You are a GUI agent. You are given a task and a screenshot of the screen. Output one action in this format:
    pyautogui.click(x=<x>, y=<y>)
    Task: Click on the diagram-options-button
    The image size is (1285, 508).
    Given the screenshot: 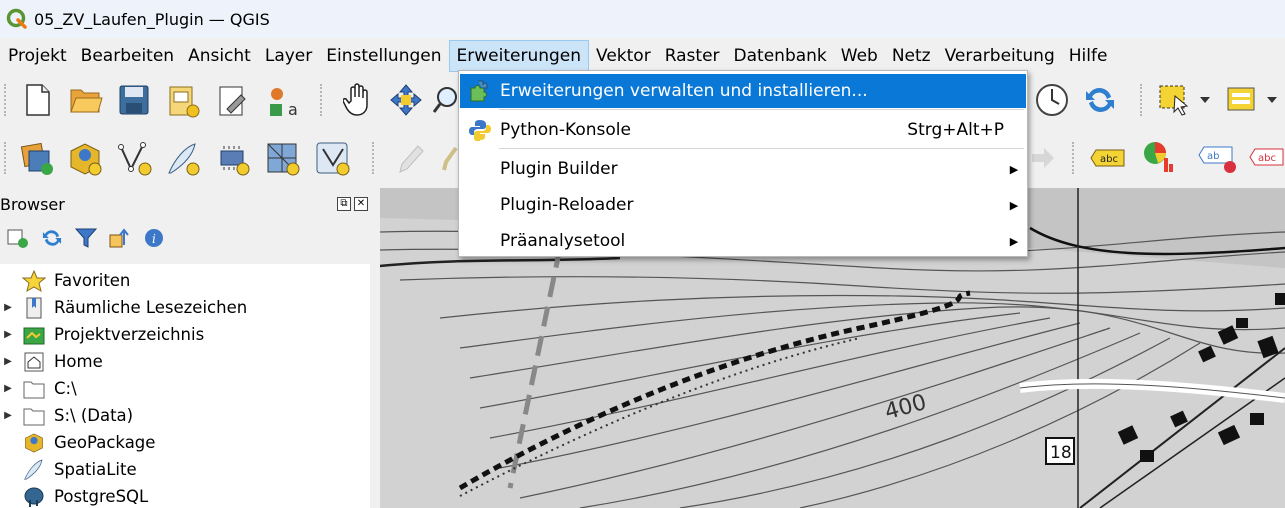 What is the action you would take?
    pyautogui.click(x=1158, y=156)
    